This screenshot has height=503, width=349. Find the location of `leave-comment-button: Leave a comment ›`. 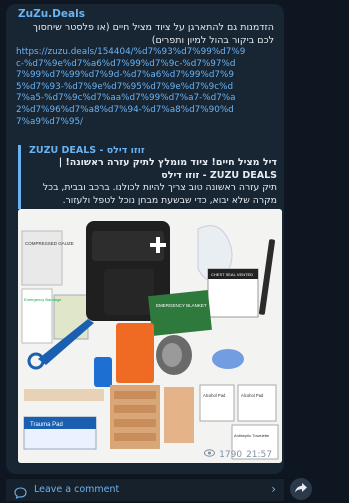

leave-comment-button: Leave a comment › is located at coordinates (145, 489).